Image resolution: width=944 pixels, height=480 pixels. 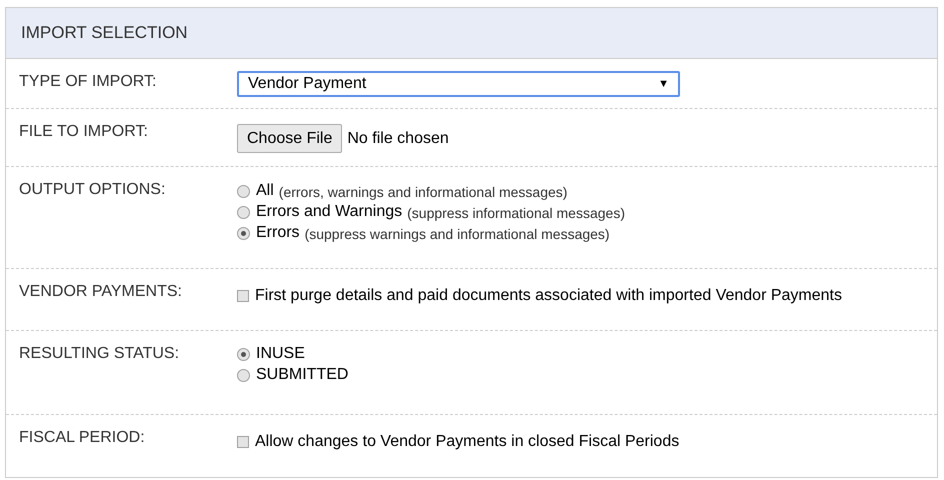 What do you see at coordinates (289, 138) in the screenshot?
I see `choose-file-button: Choose File` at bounding box center [289, 138].